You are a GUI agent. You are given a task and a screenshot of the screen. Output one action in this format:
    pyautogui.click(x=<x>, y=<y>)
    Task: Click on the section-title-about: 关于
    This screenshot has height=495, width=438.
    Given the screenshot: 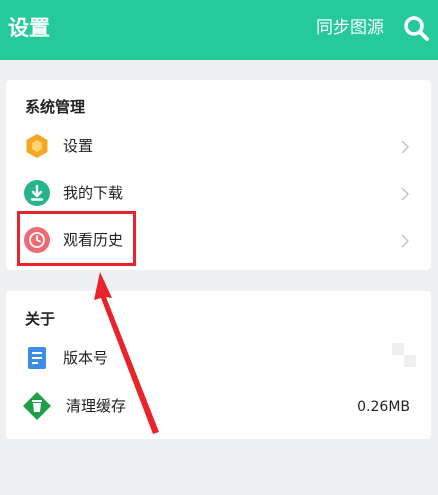 What is the action you would take?
    pyautogui.click(x=40, y=319)
    